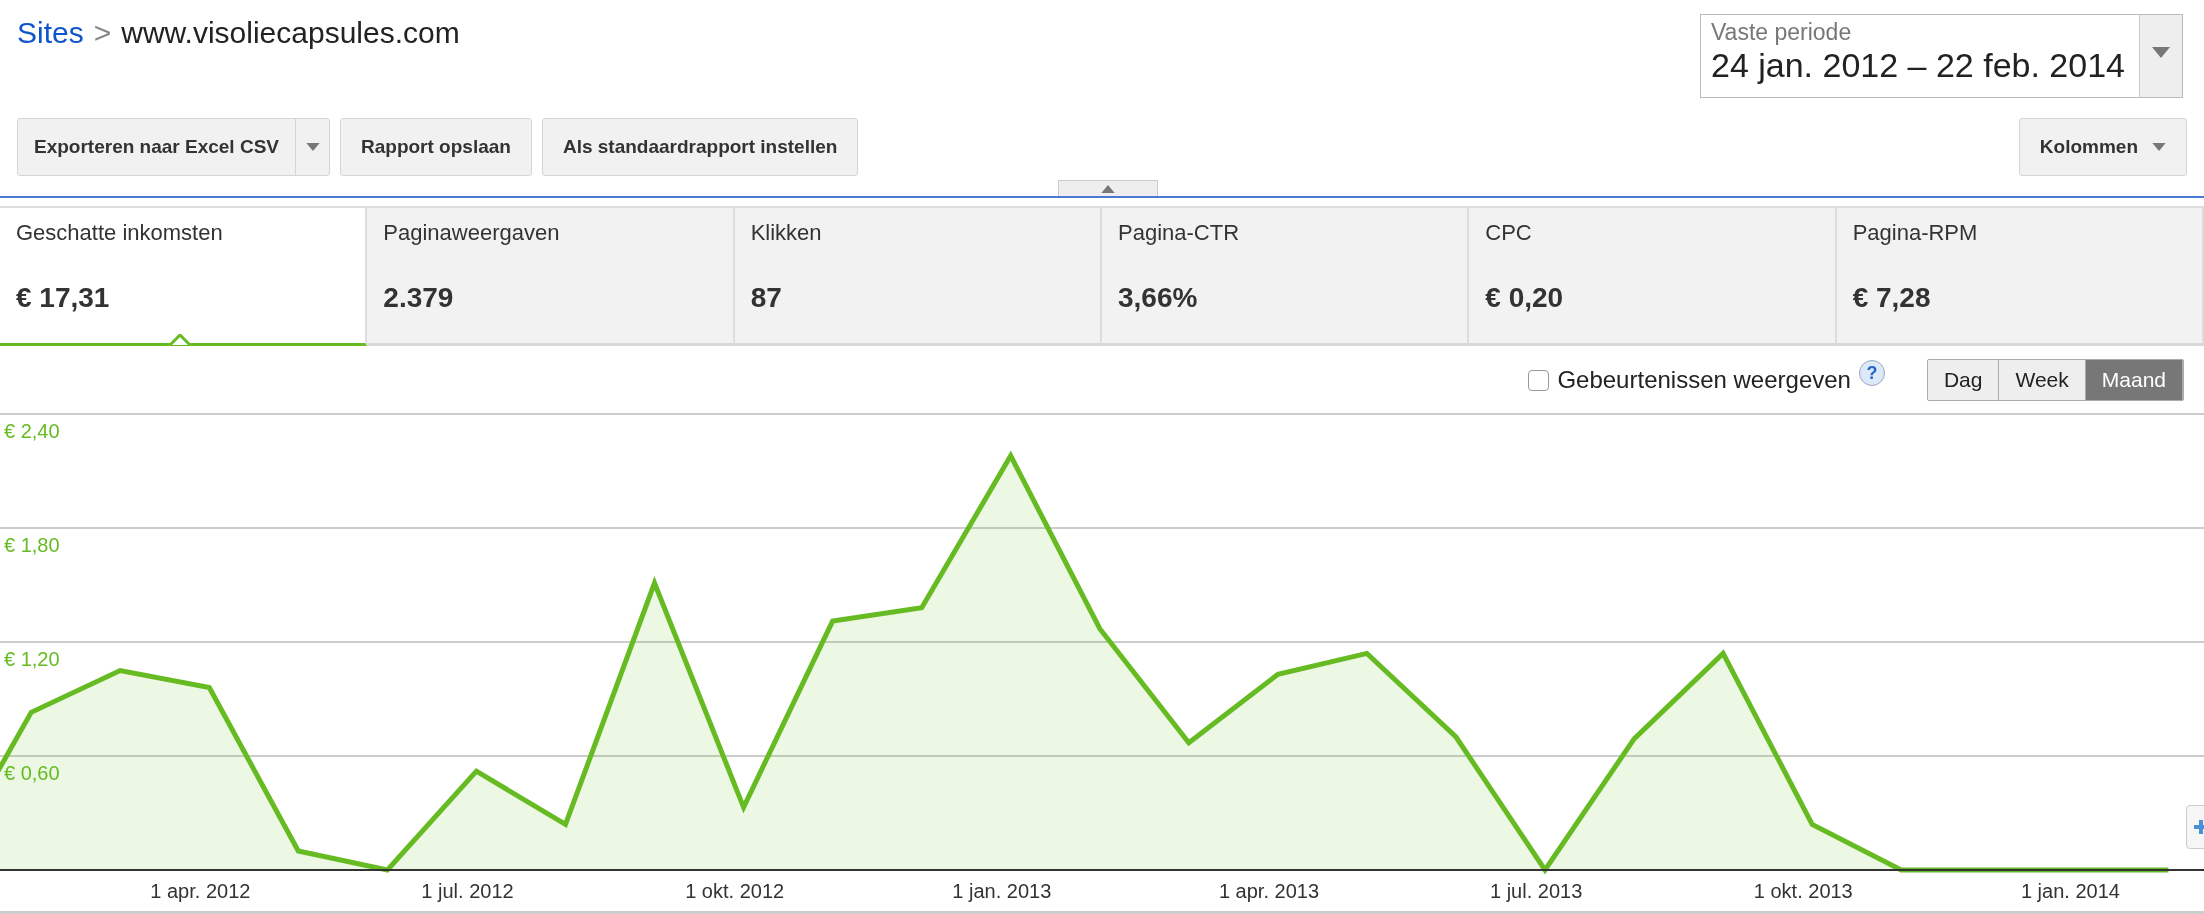  Describe the element at coordinates (1286, 276) in the screenshot. I see `metric-tab: Pagina-CTR 3,66%` at that location.